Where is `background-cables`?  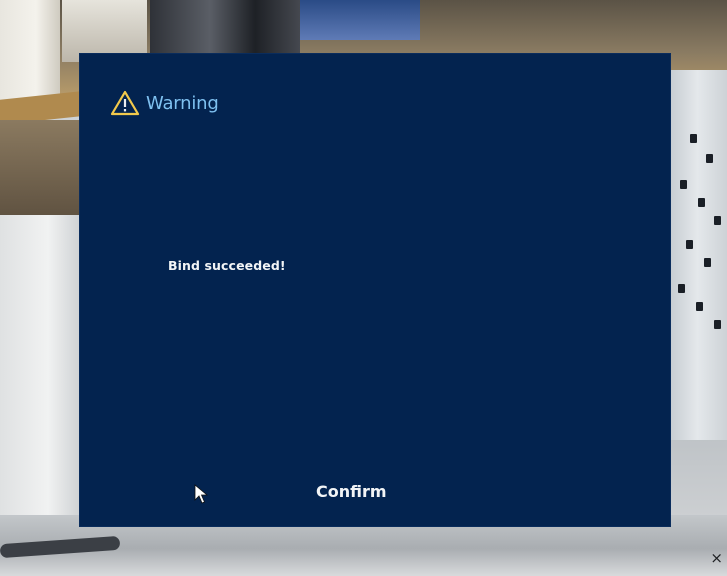 background-cables is located at coordinates (225, 27).